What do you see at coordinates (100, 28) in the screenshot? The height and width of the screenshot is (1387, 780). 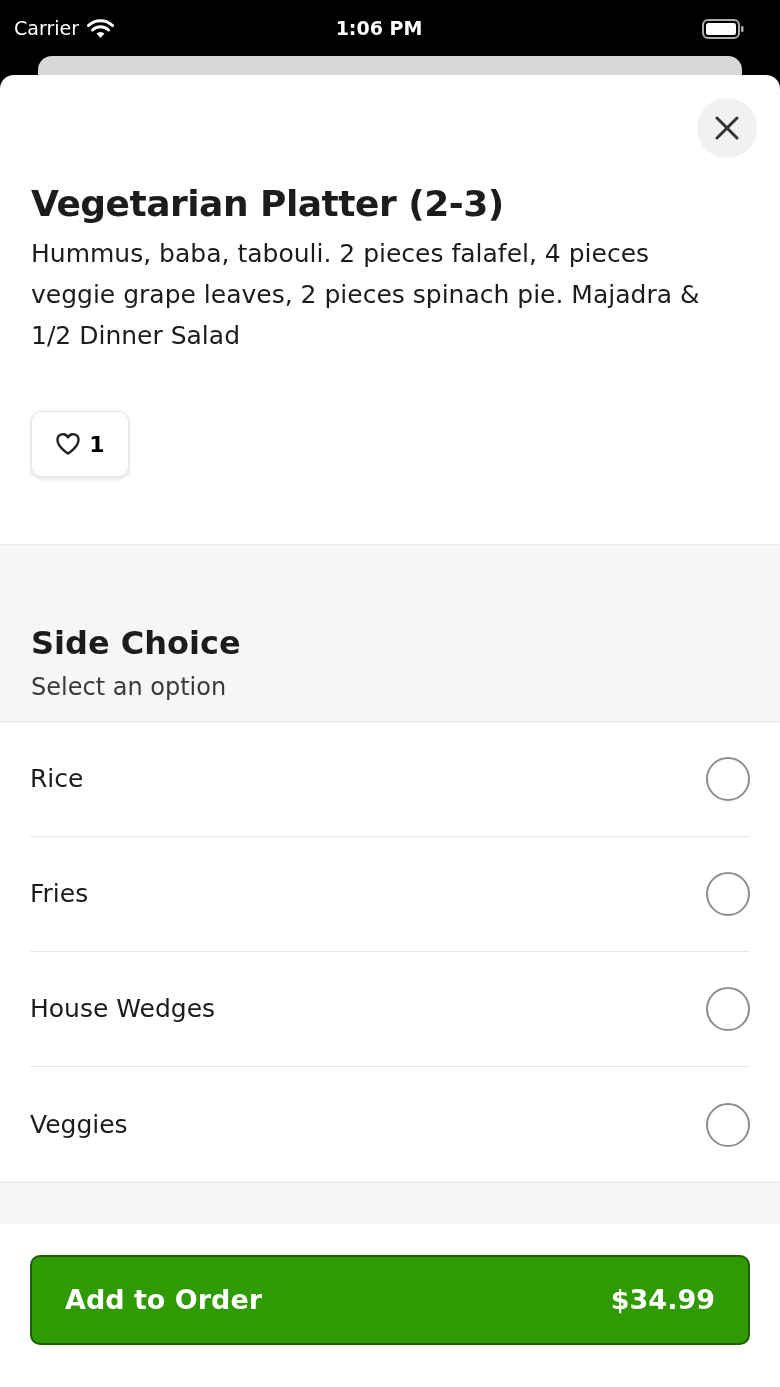 I see `wifi-icon` at bounding box center [100, 28].